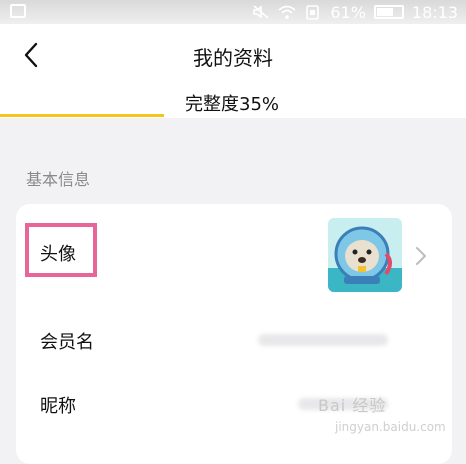 This screenshot has width=466, height=464. I want to click on clock: 18:13, so click(434, 12).